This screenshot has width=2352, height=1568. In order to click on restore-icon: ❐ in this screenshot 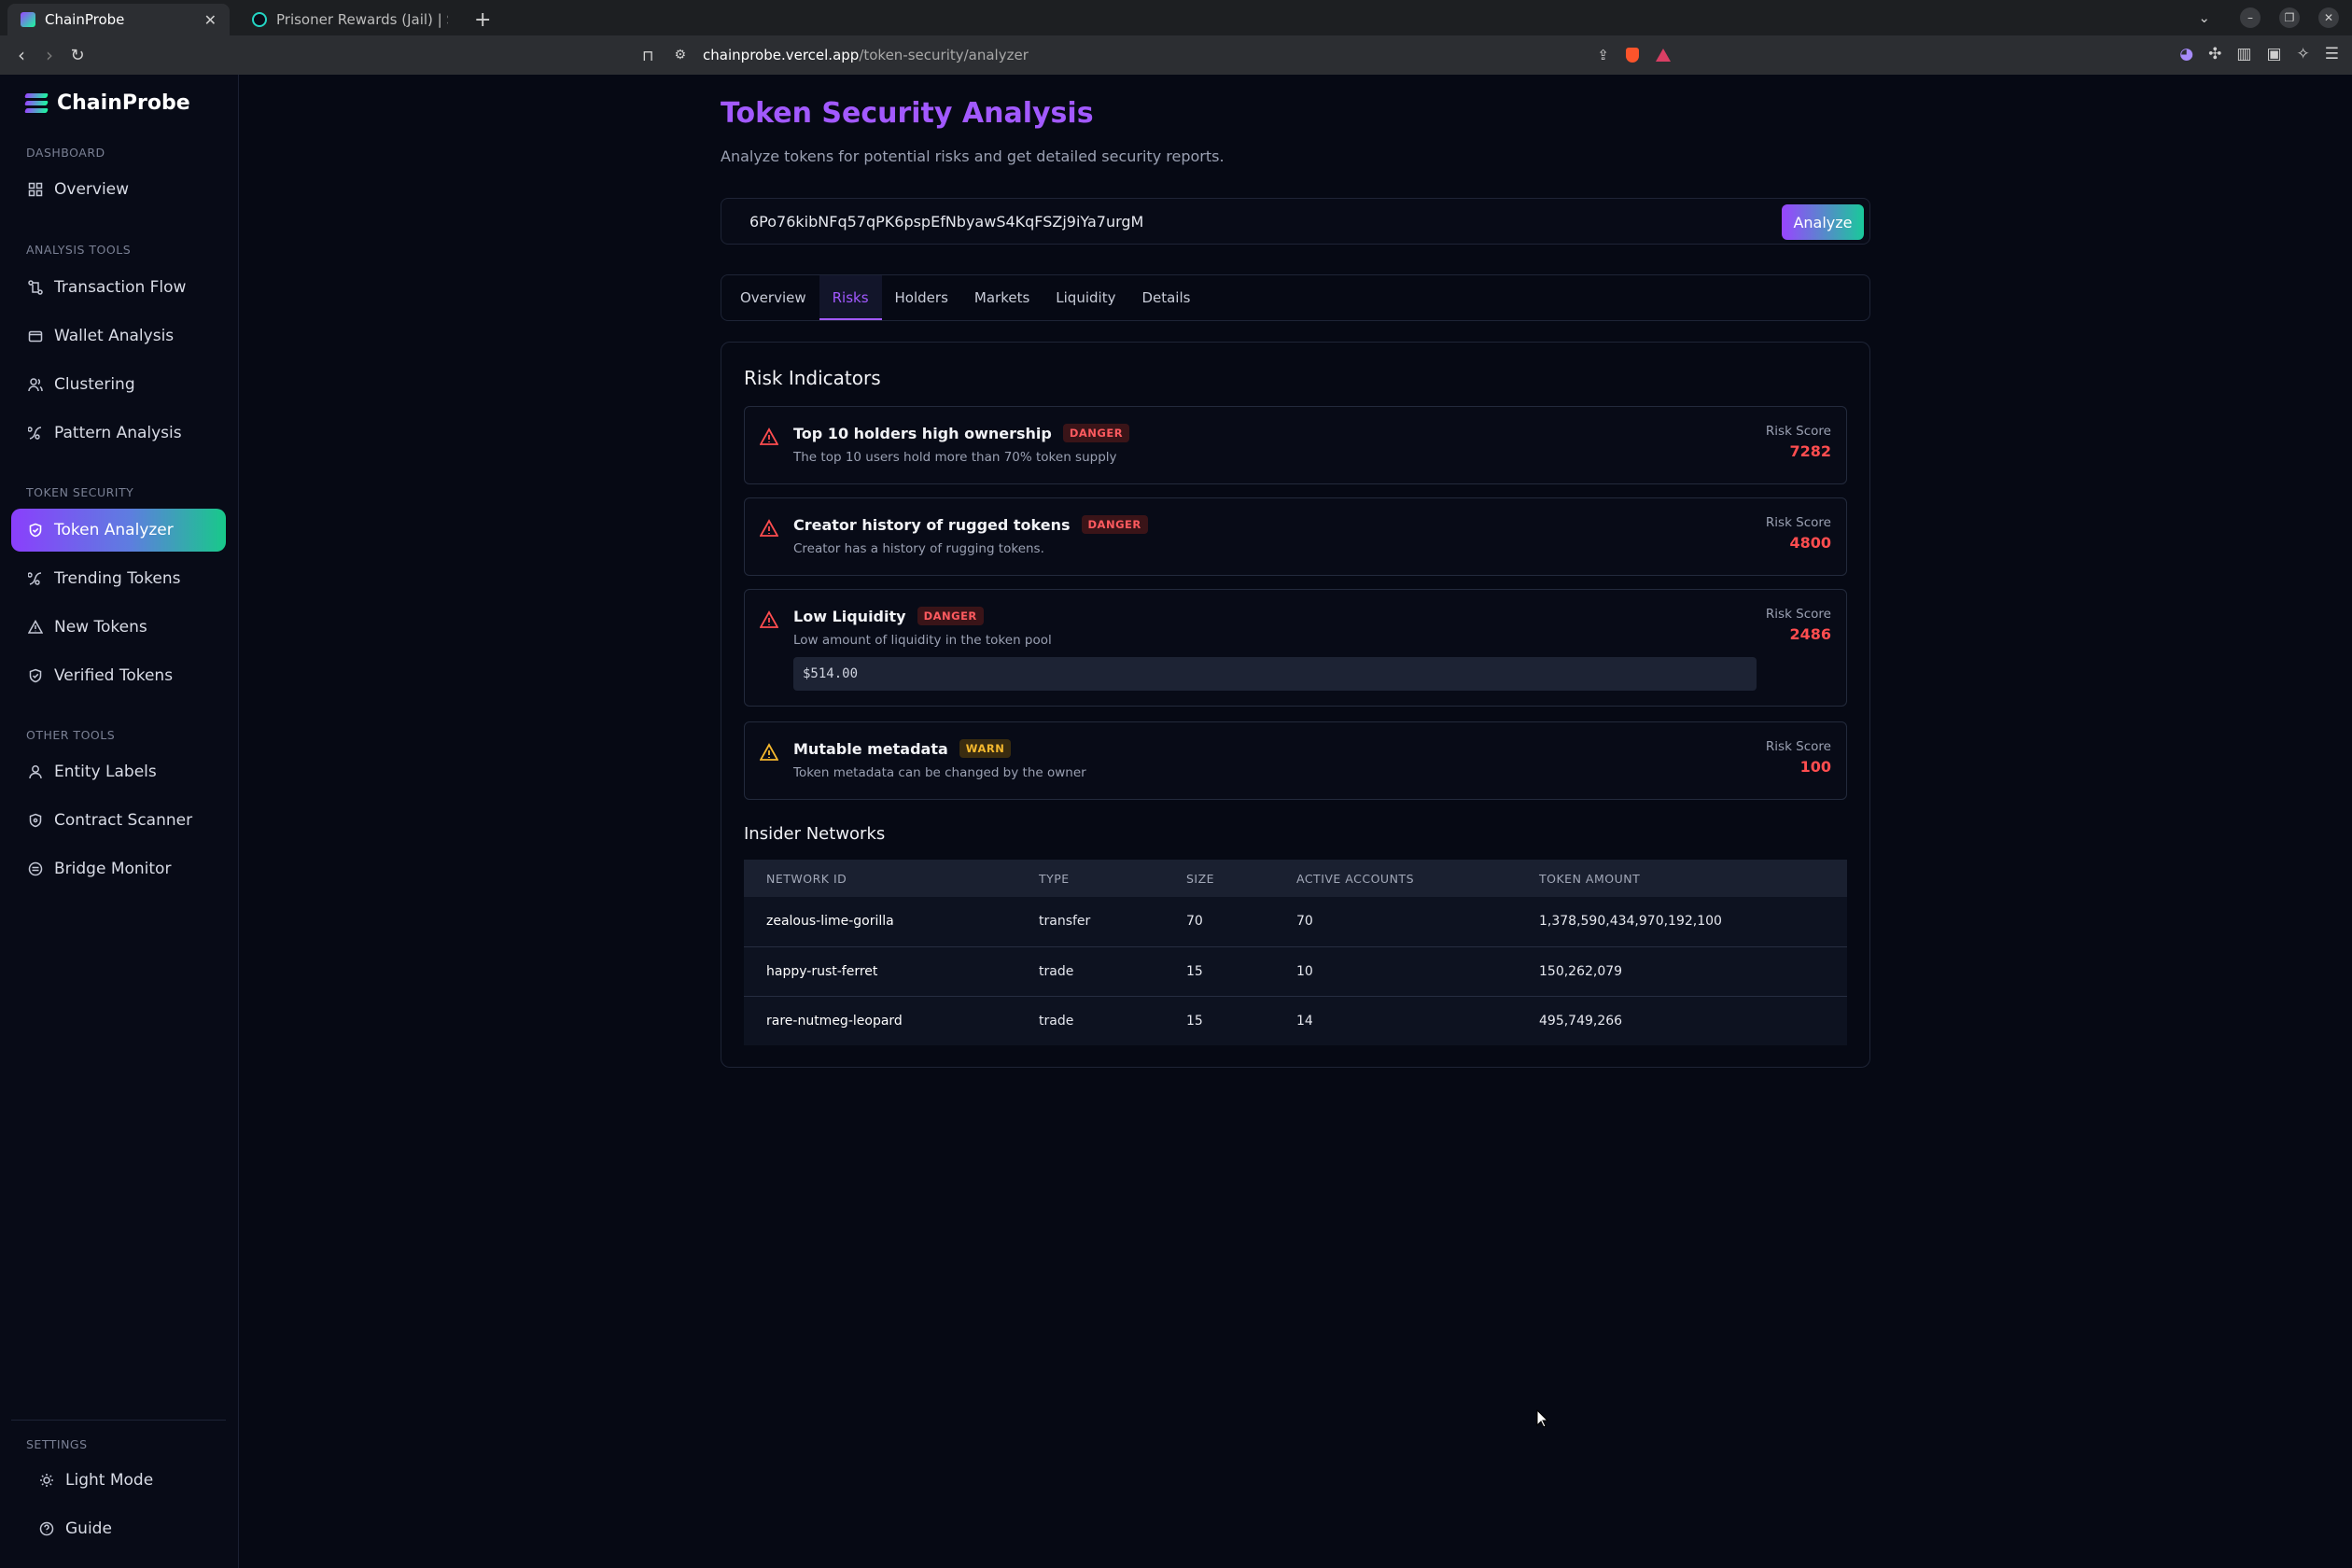, I will do `click(2289, 17)`.